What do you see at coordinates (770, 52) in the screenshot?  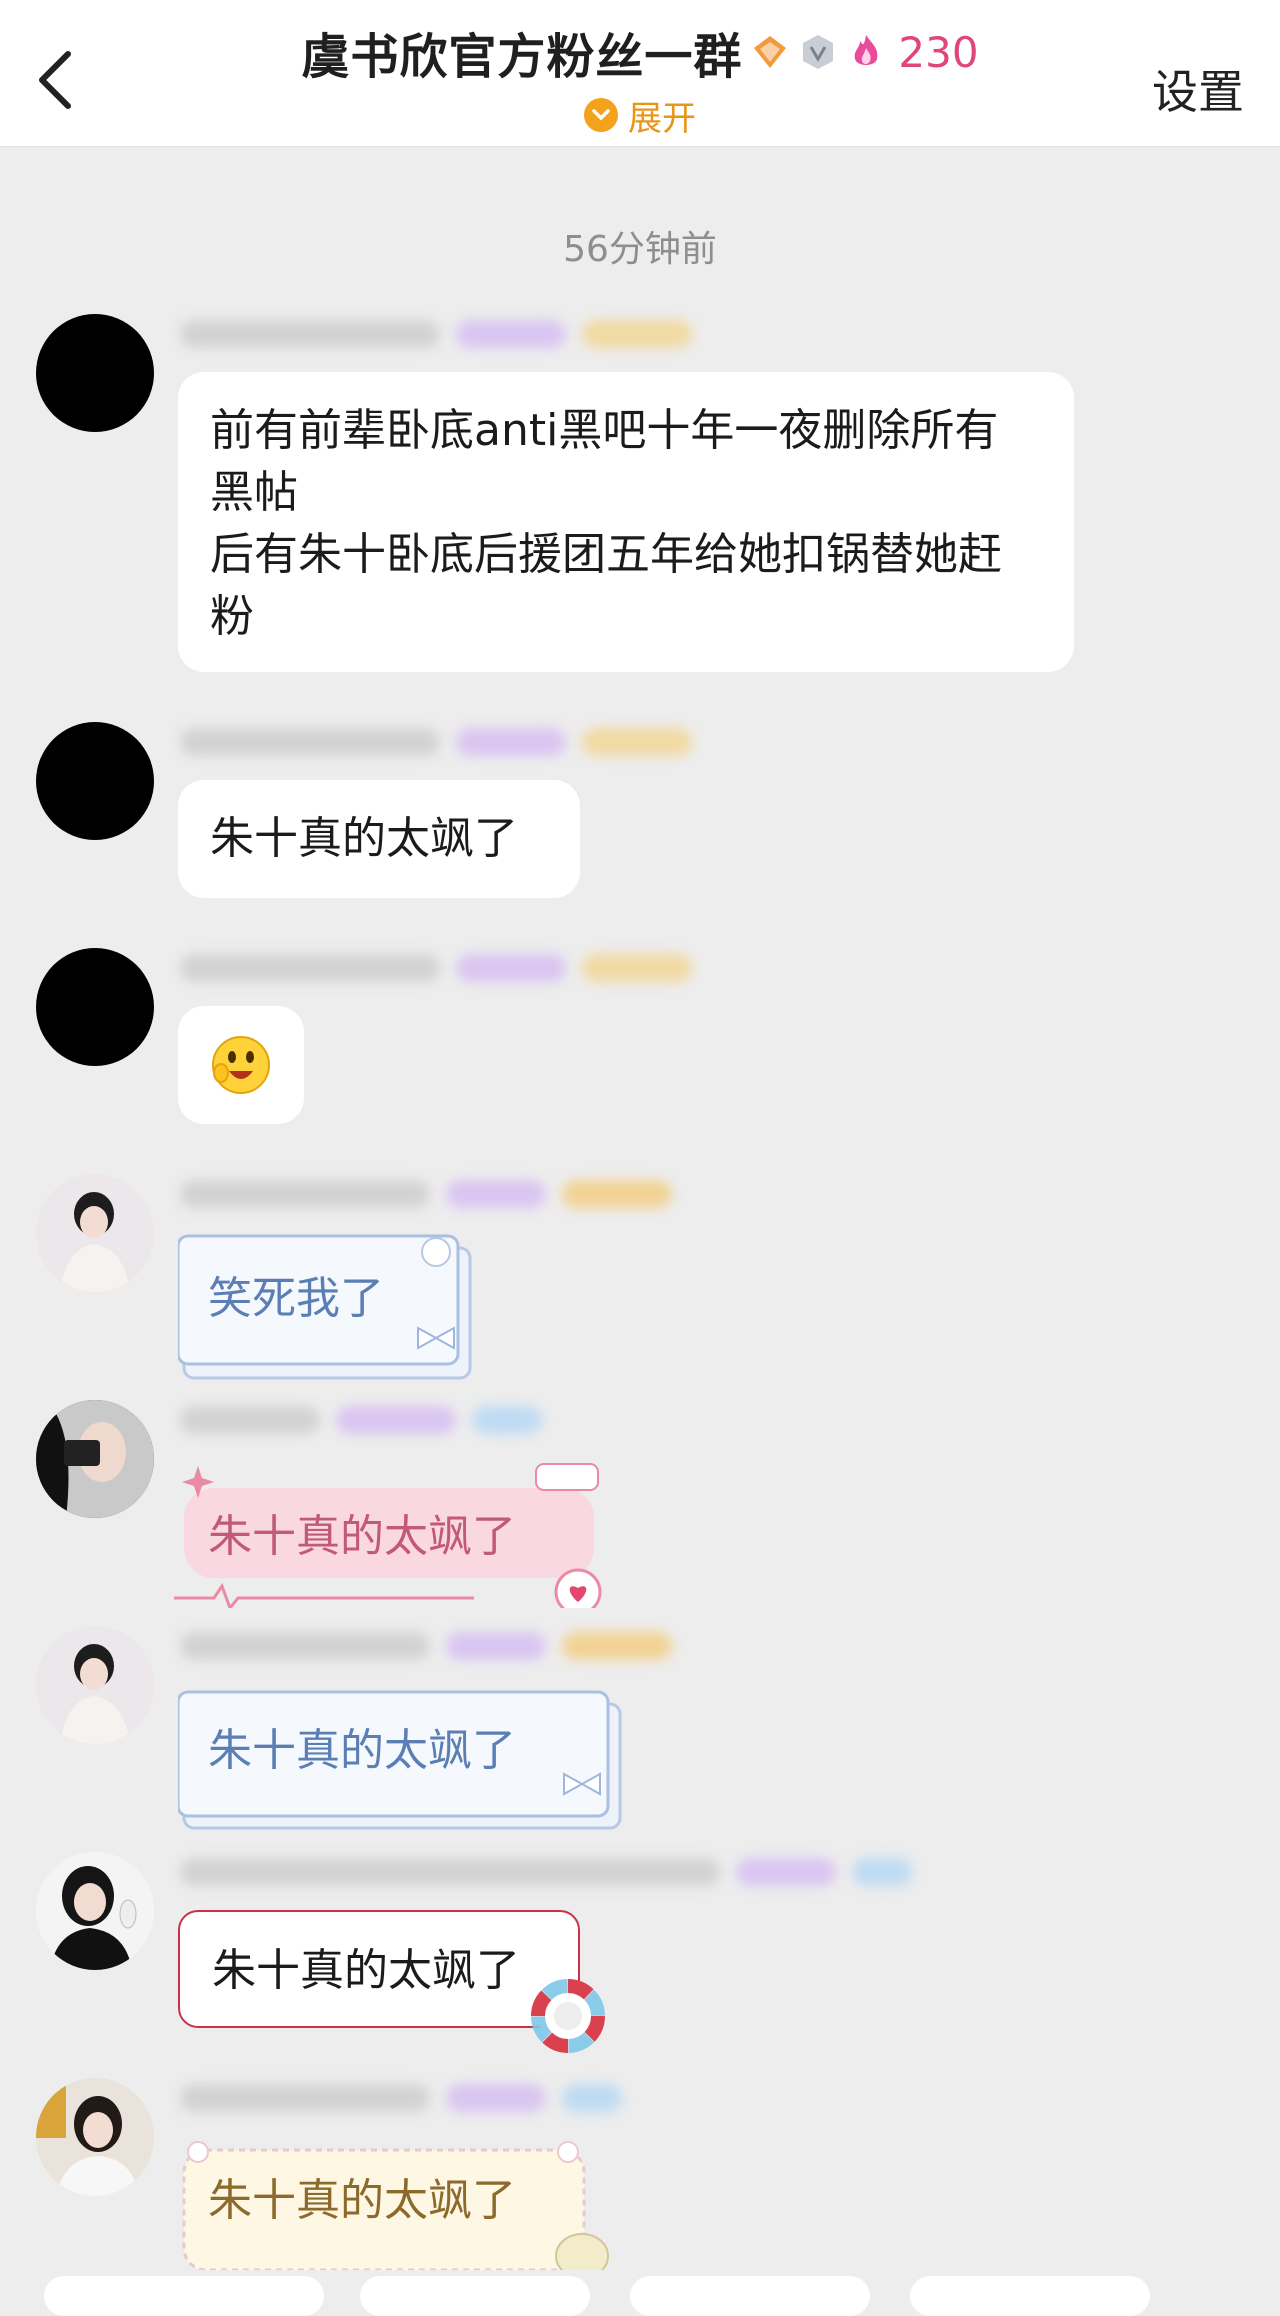 I see `orange-diamond-badge-icon` at bounding box center [770, 52].